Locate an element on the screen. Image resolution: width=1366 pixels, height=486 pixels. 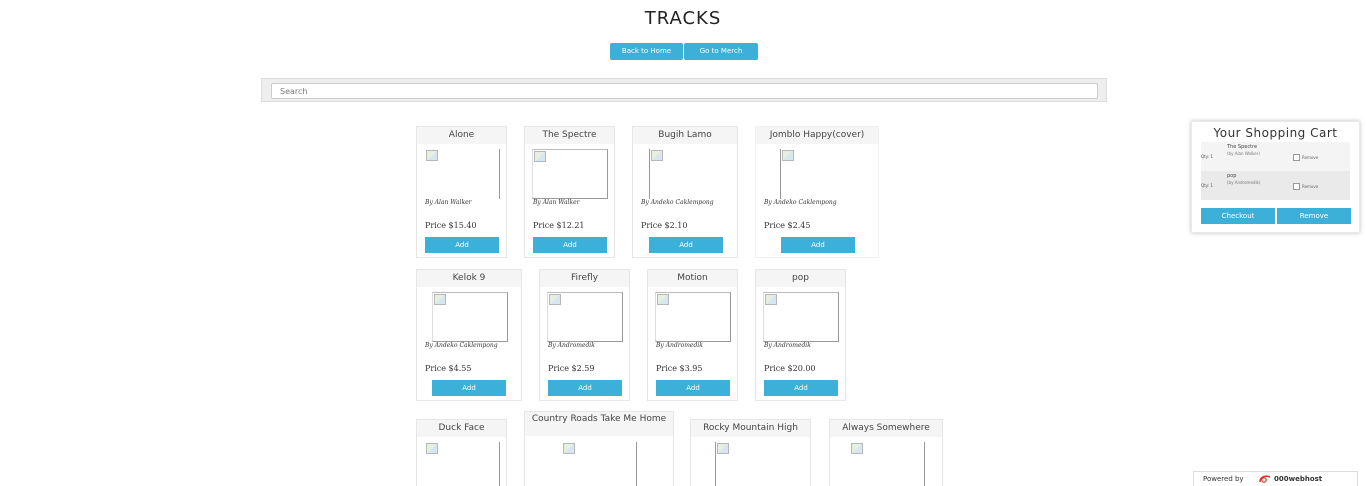
track-title: Firefly is located at coordinates (584, 278).